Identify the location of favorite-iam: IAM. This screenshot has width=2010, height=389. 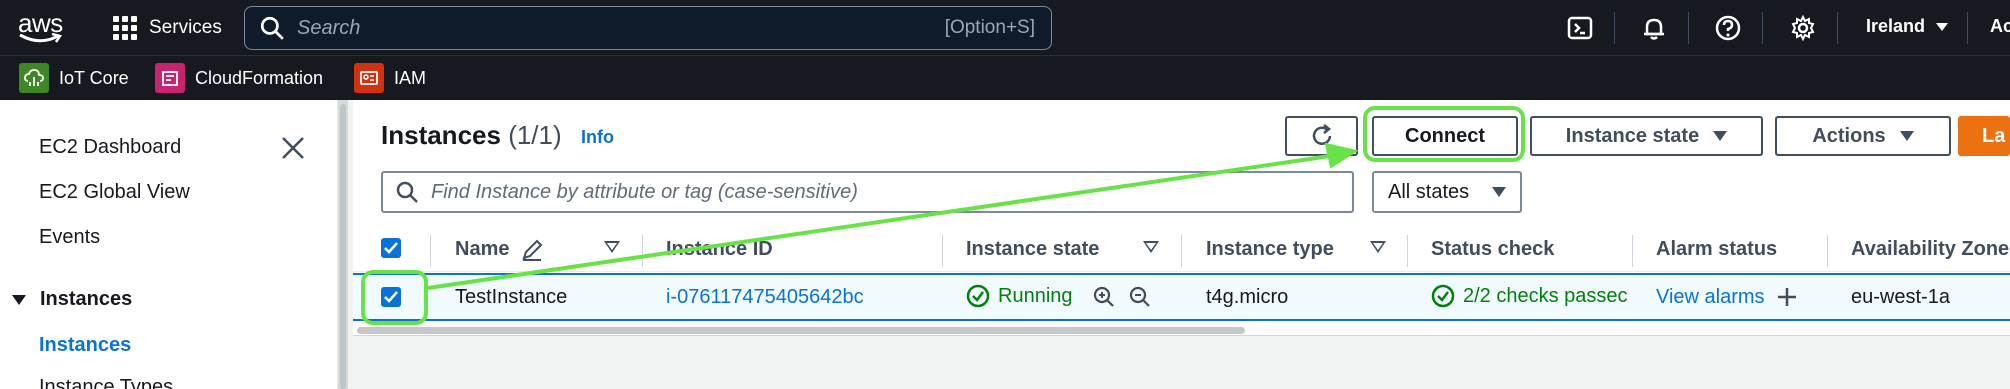
(390, 78).